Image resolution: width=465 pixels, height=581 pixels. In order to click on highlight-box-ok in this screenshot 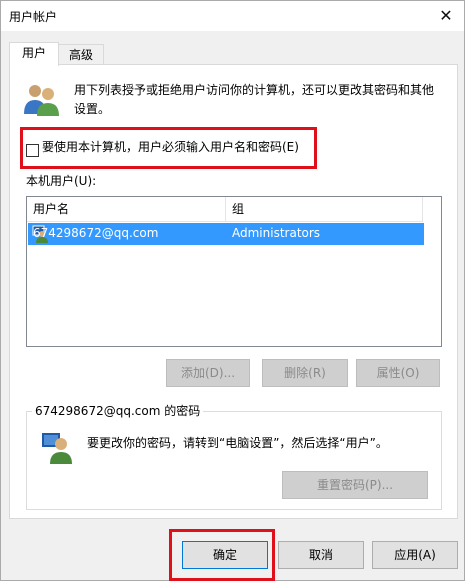, I will do `click(222, 555)`.